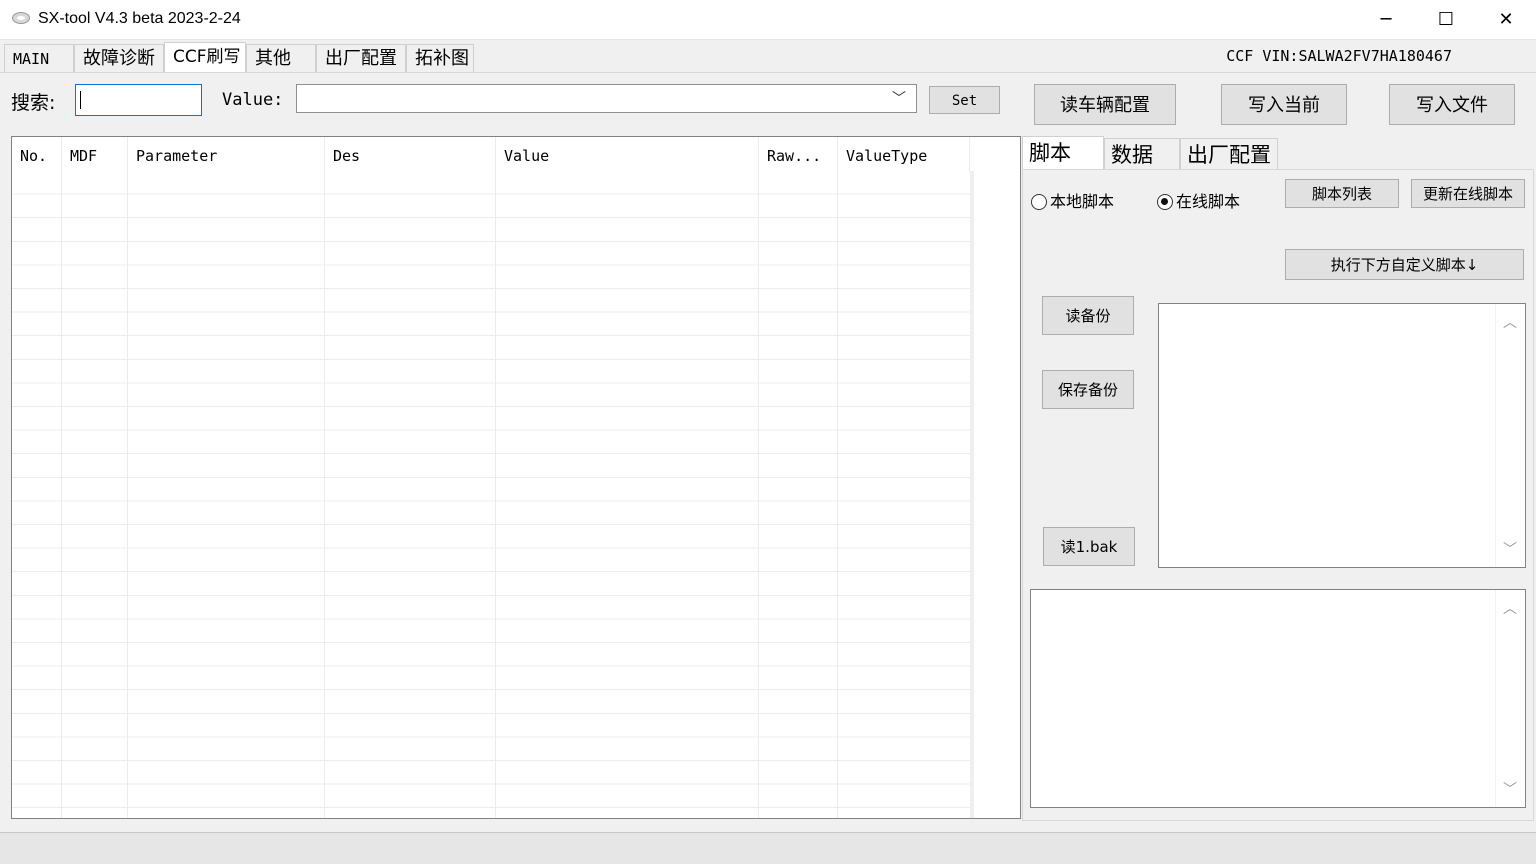 The width and height of the screenshot is (1536, 864). What do you see at coordinates (253, 100) in the screenshot?
I see `value-label: Value:` at bounding box center [253, 100].